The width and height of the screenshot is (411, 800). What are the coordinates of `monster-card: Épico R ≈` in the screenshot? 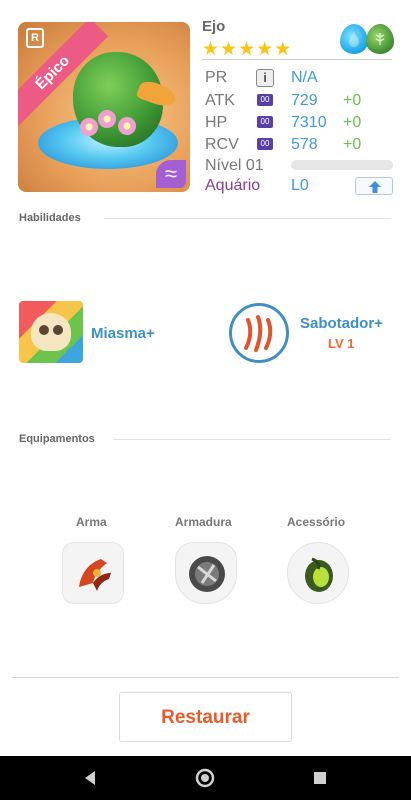 It's located at (104, 107).